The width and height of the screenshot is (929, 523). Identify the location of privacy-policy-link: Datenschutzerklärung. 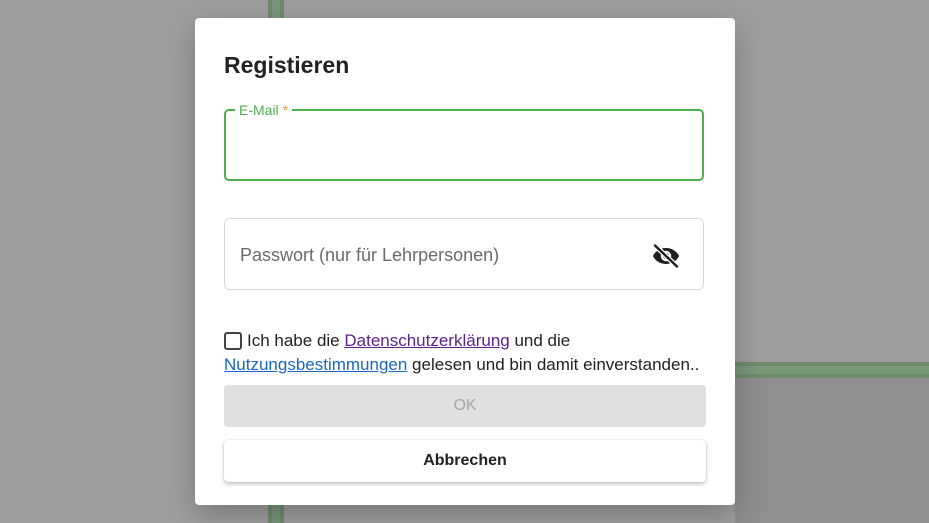
(426, 340).